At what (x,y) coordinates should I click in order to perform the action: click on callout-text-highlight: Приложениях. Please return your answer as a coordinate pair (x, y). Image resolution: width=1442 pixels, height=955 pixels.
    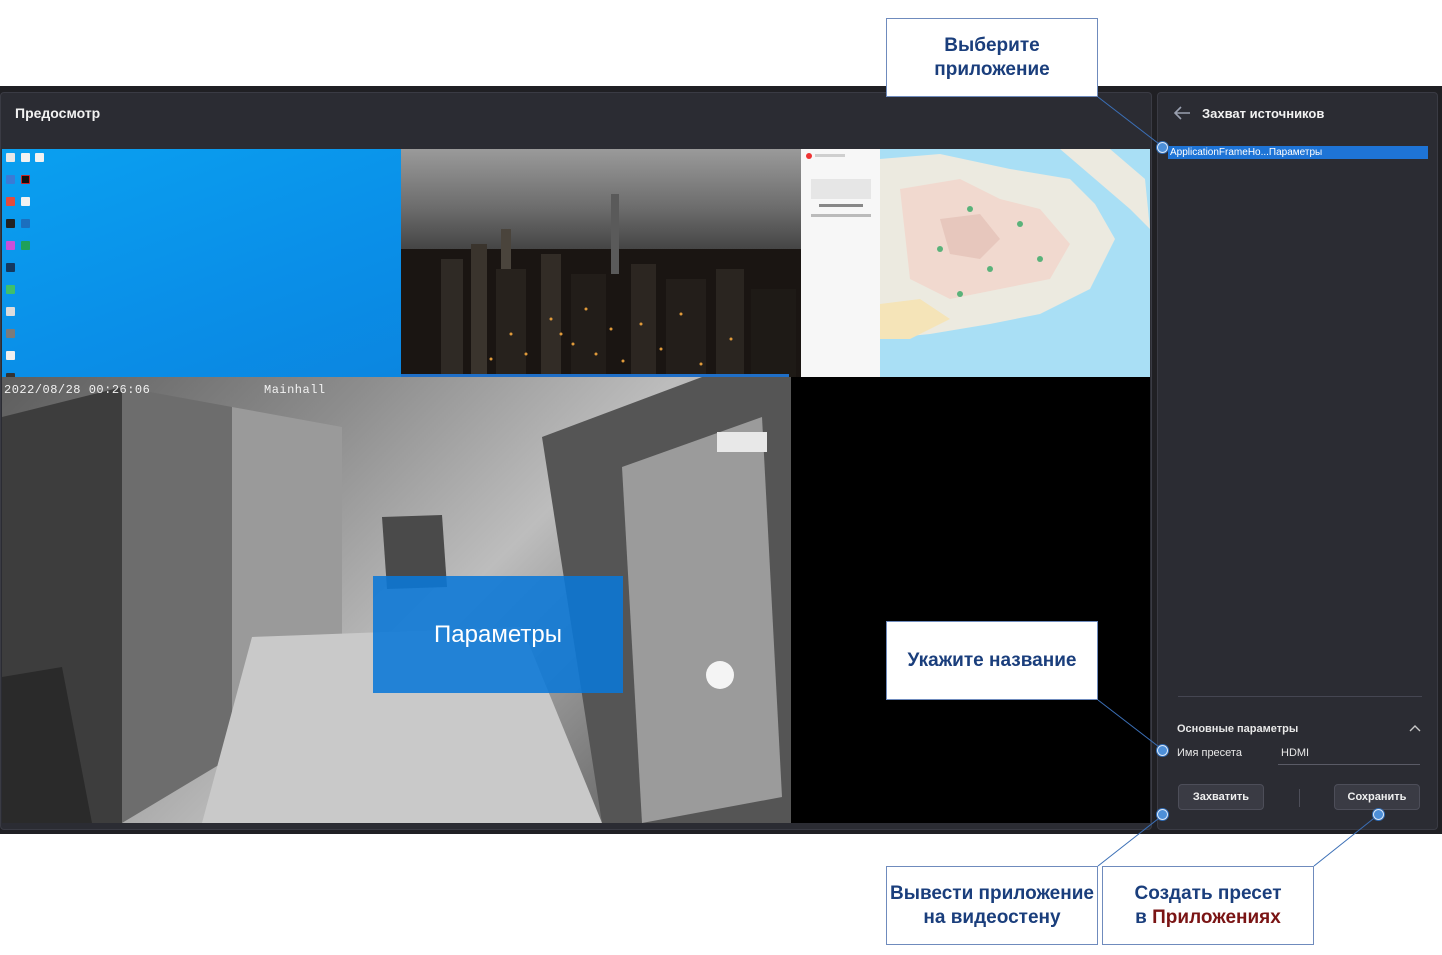
    Looking at the image, I should click on (1216, 917).